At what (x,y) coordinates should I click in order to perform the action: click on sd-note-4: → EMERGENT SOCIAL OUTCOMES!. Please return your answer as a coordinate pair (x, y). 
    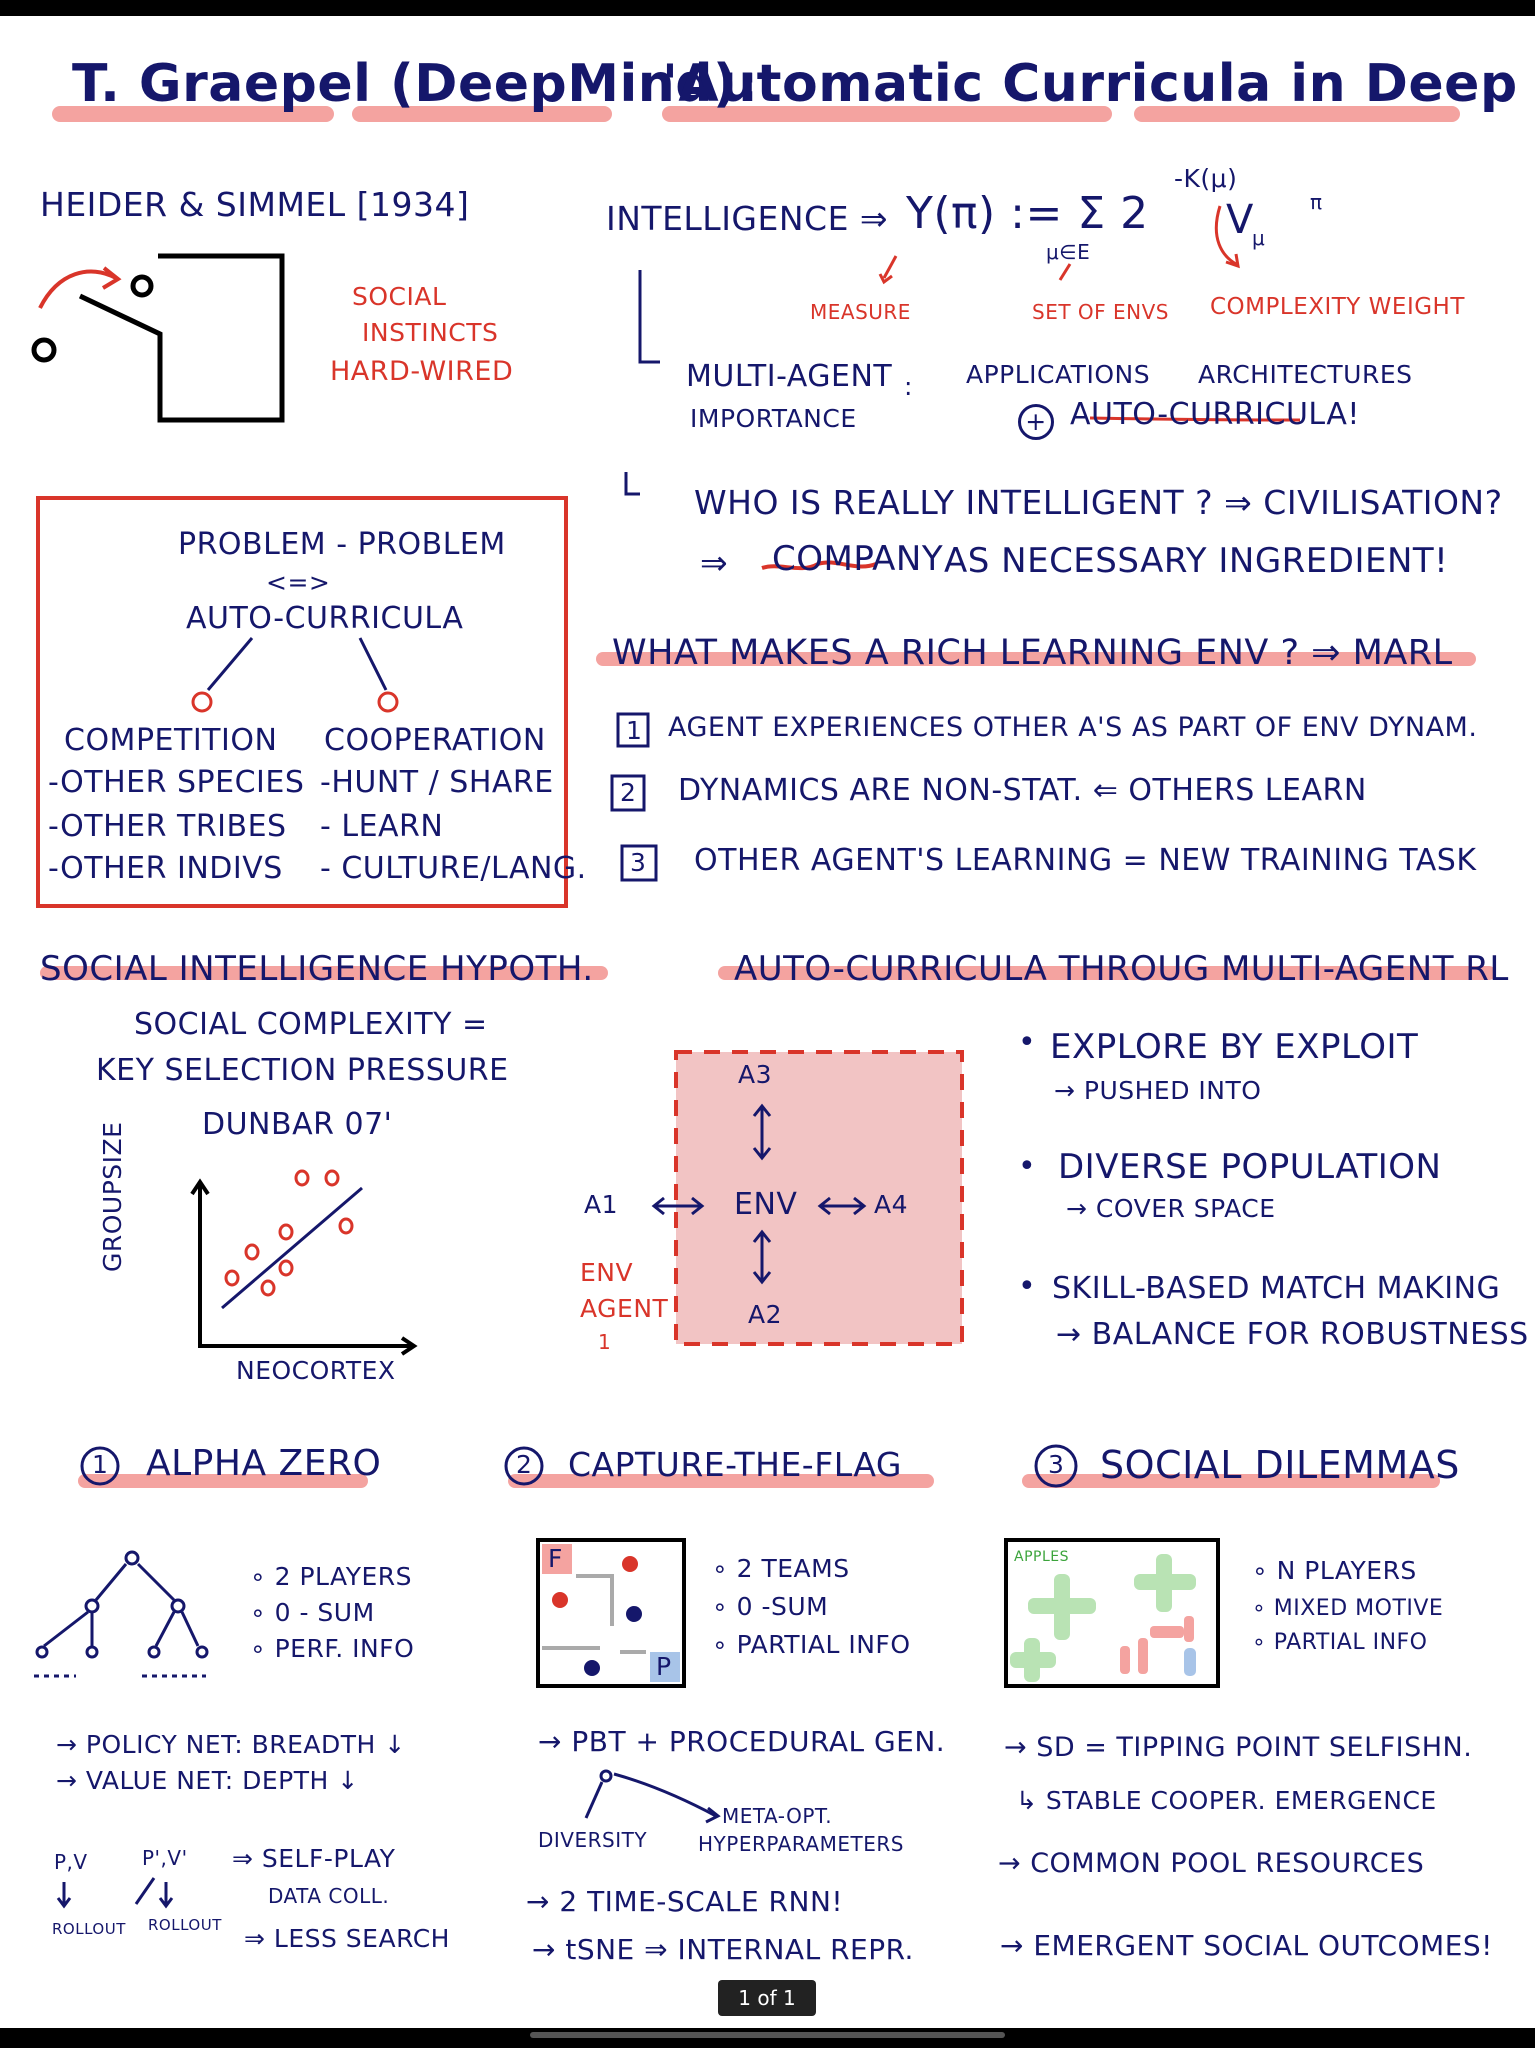
    Looking at the image, I should click on (1246, 1945).